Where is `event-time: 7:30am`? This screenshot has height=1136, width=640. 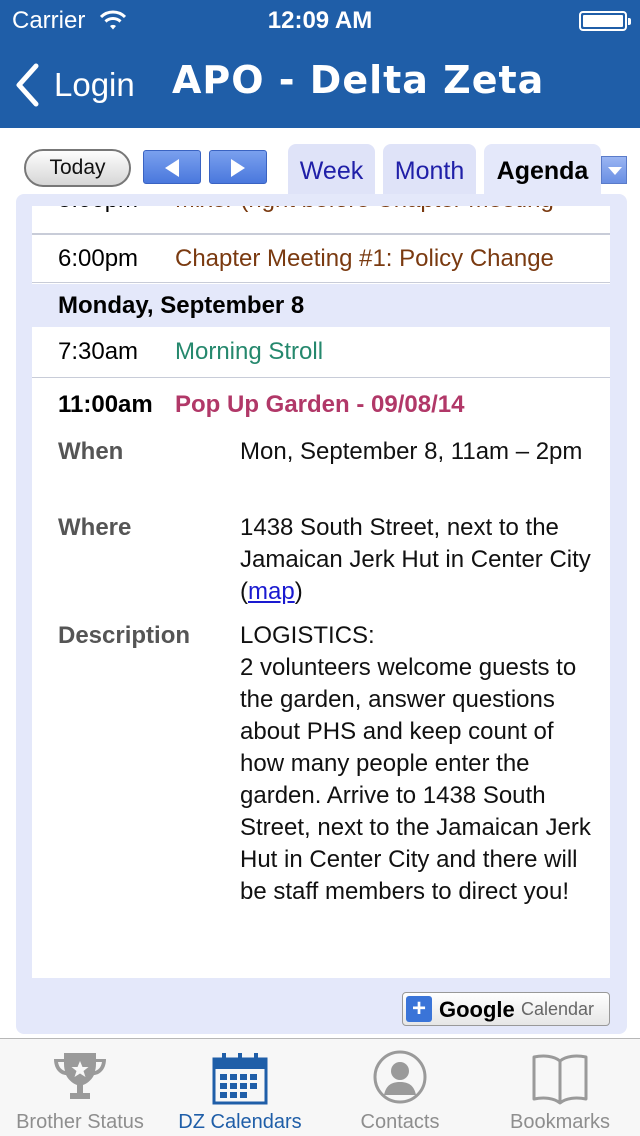
event-time: 7:30am is located at coordinates (98, 351).